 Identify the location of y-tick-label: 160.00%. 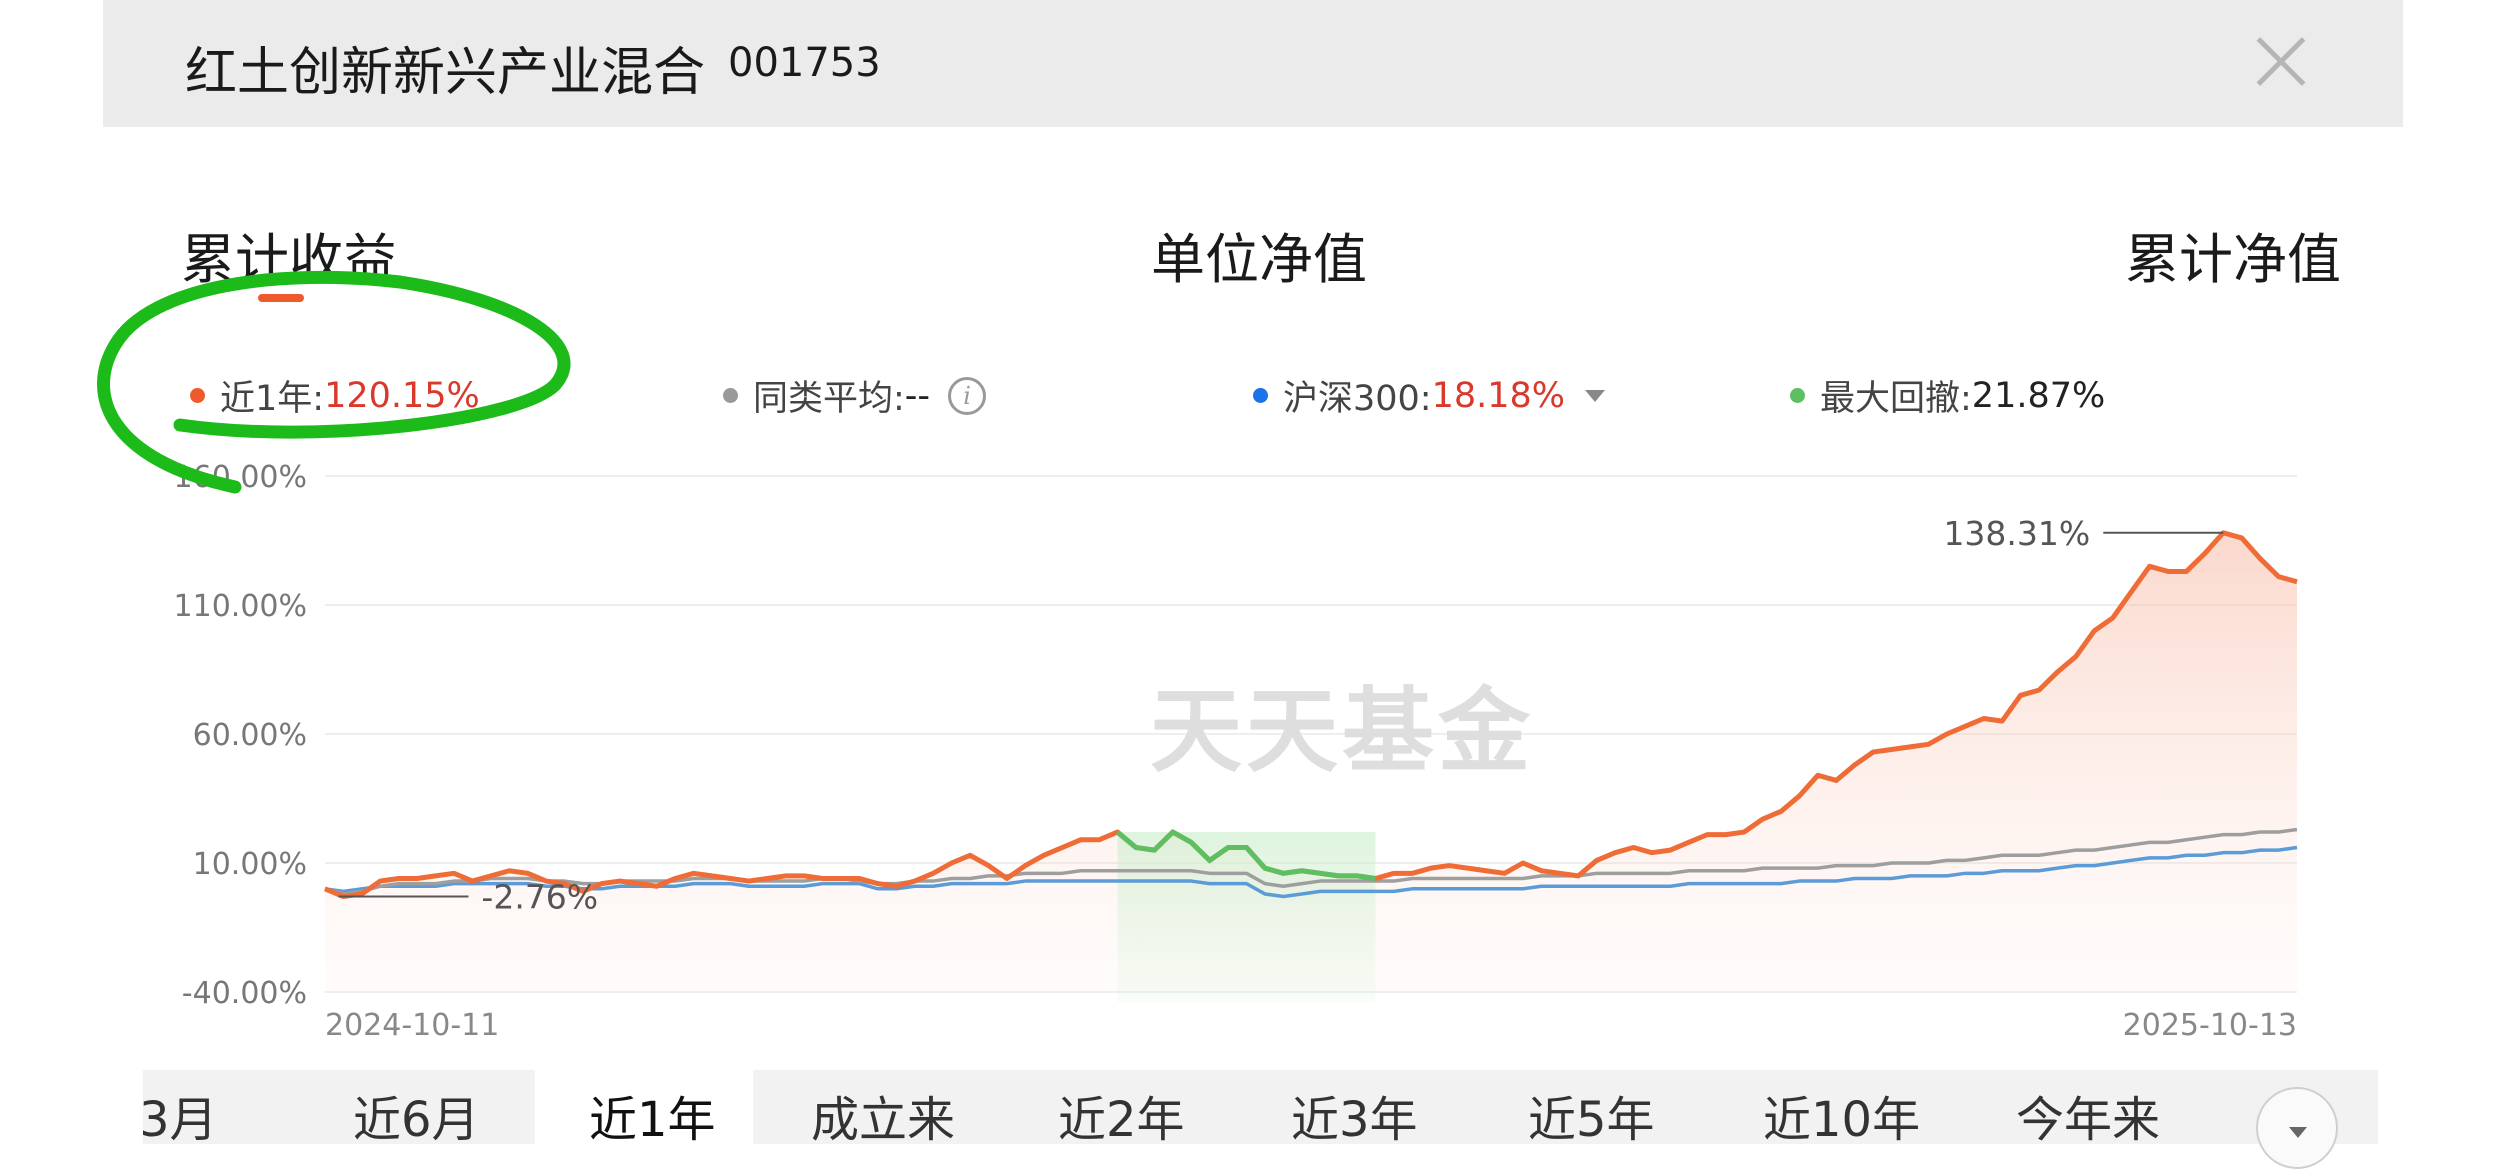
(240, 477).